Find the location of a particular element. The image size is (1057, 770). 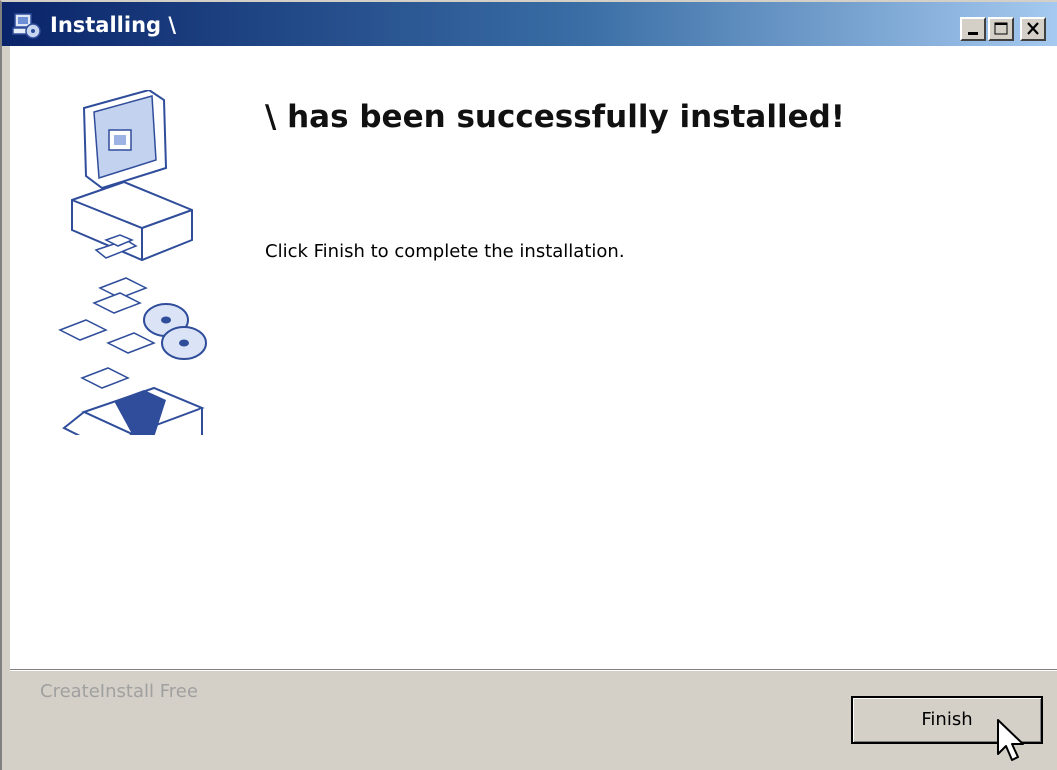

maximize-button is located at coordinates (1001, 29).